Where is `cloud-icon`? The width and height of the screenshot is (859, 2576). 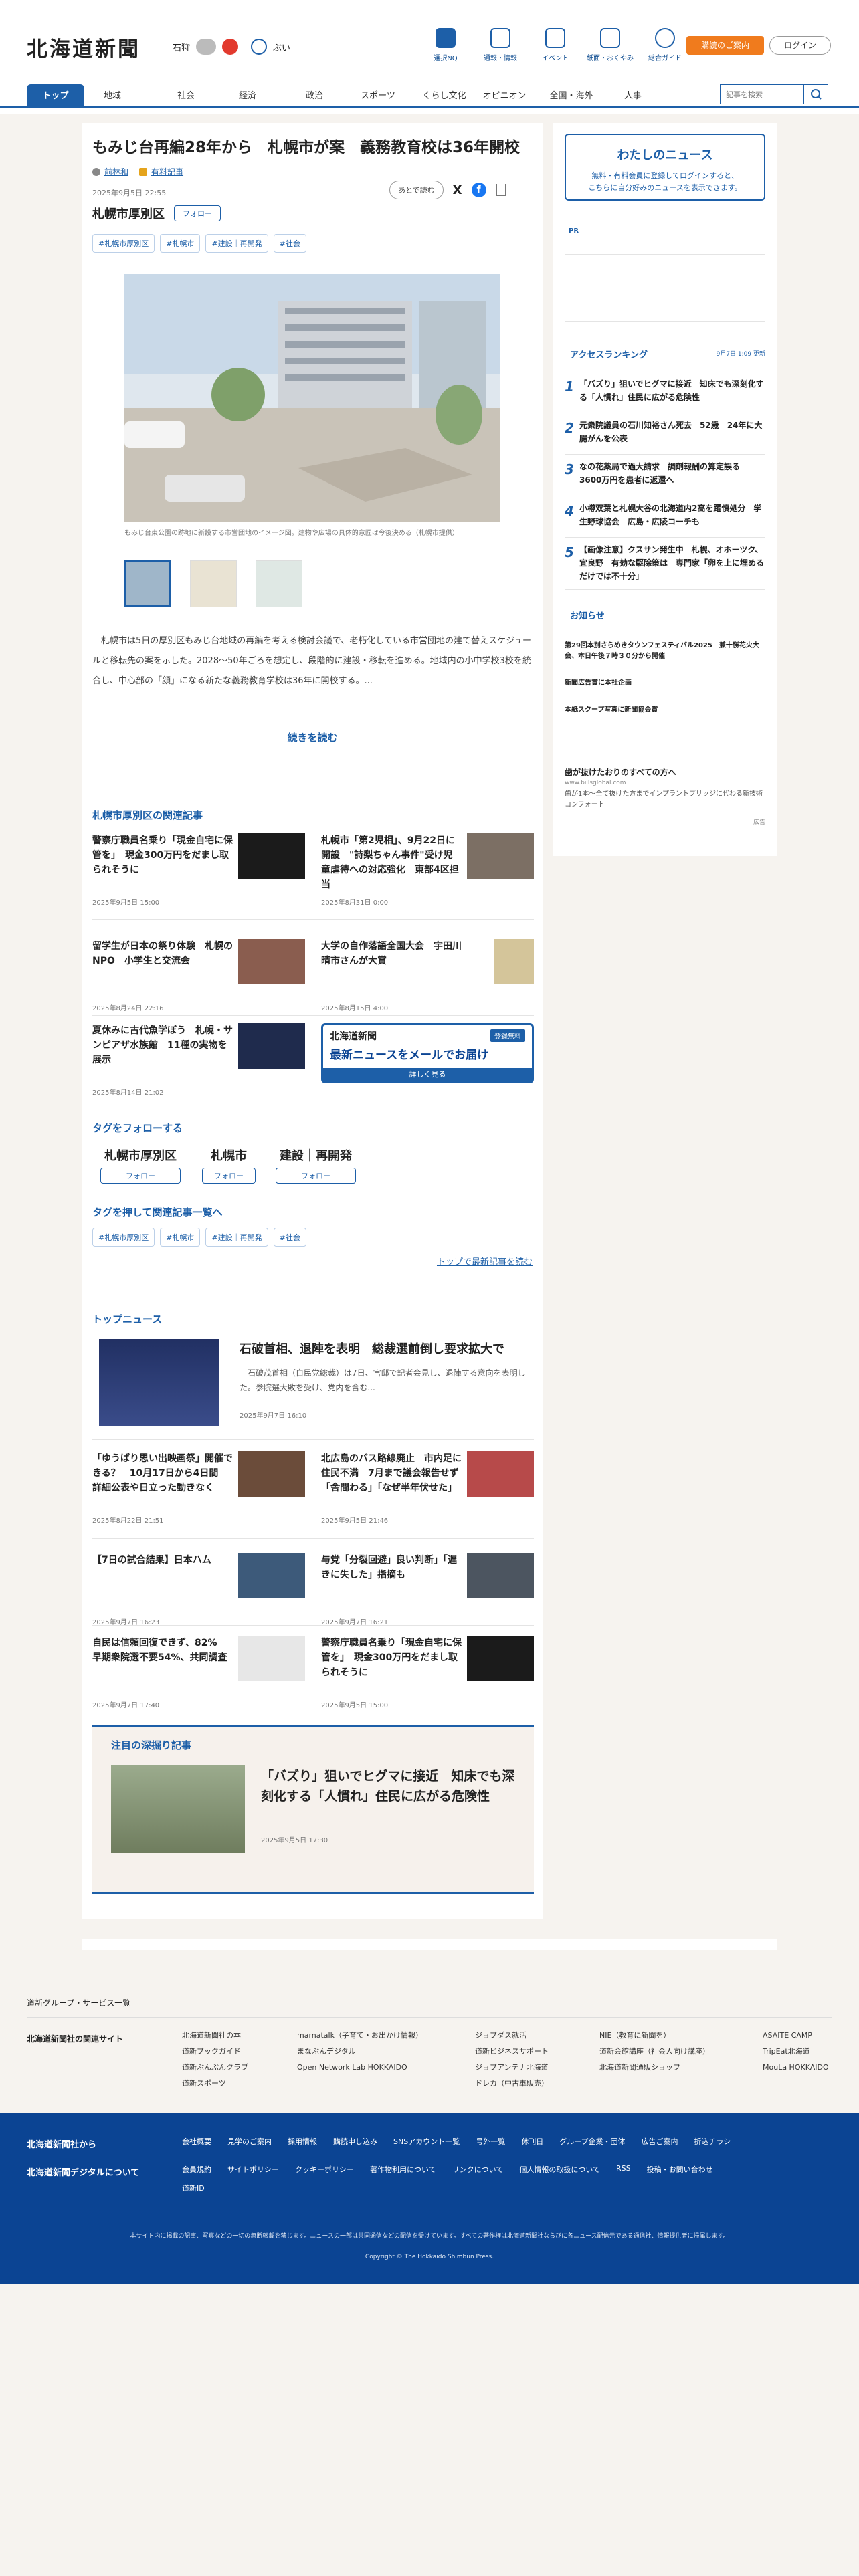 cloud-icon is located at coordinates (207, 47).